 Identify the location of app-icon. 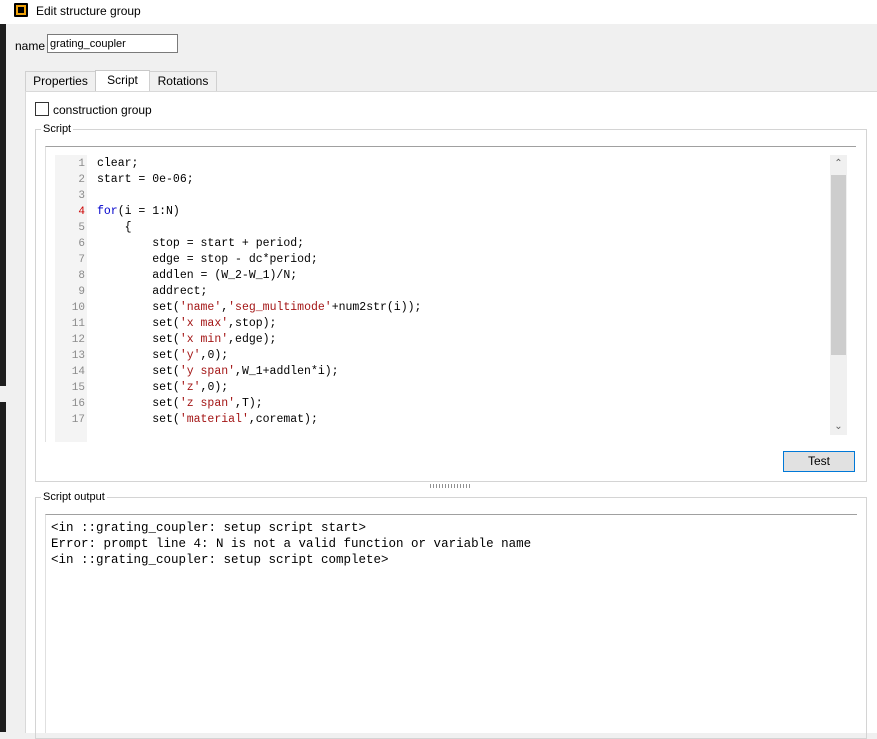
(21, 10).